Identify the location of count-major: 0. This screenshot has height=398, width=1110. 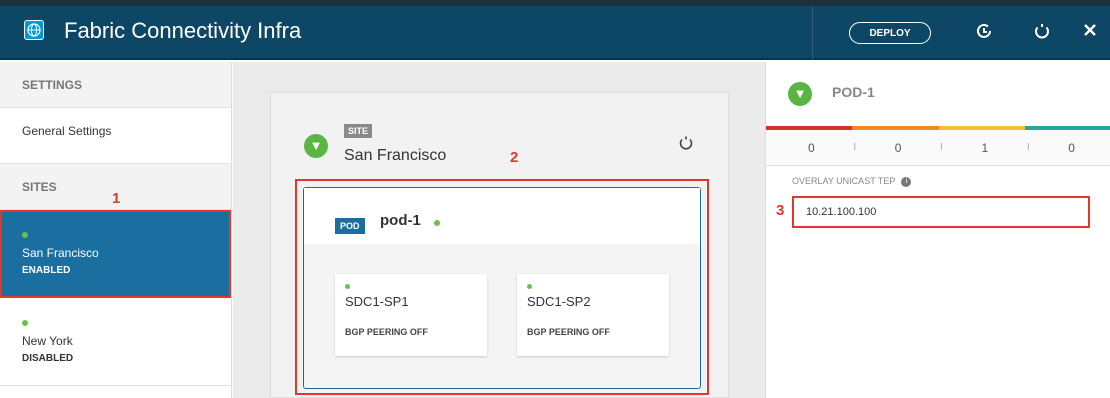
(898, 147).